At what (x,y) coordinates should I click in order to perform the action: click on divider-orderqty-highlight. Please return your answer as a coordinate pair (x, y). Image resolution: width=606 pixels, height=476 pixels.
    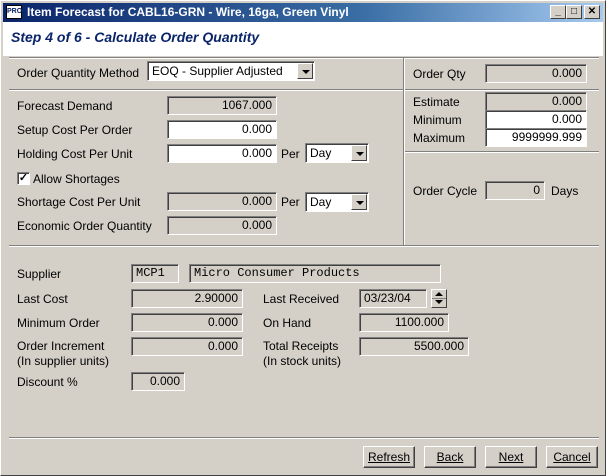
    Looking at the image, I should click on (502, 90).